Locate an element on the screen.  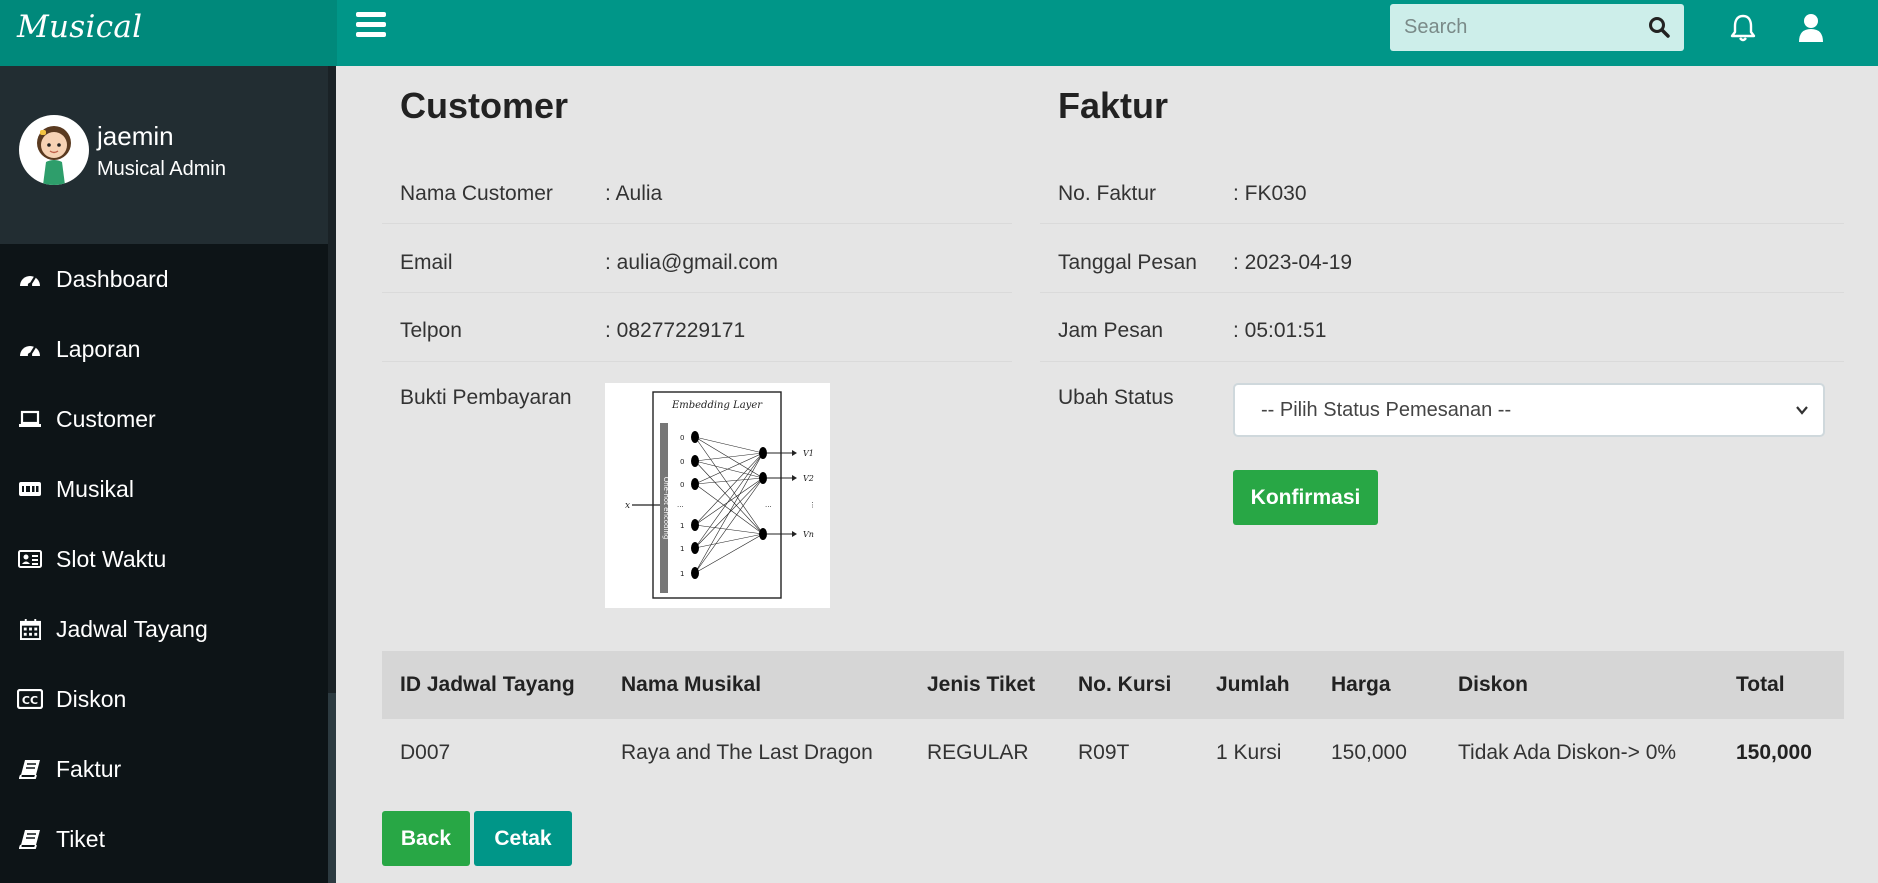
order-date-value: : 2023-04-19 is located at coordinates (1293, 262).